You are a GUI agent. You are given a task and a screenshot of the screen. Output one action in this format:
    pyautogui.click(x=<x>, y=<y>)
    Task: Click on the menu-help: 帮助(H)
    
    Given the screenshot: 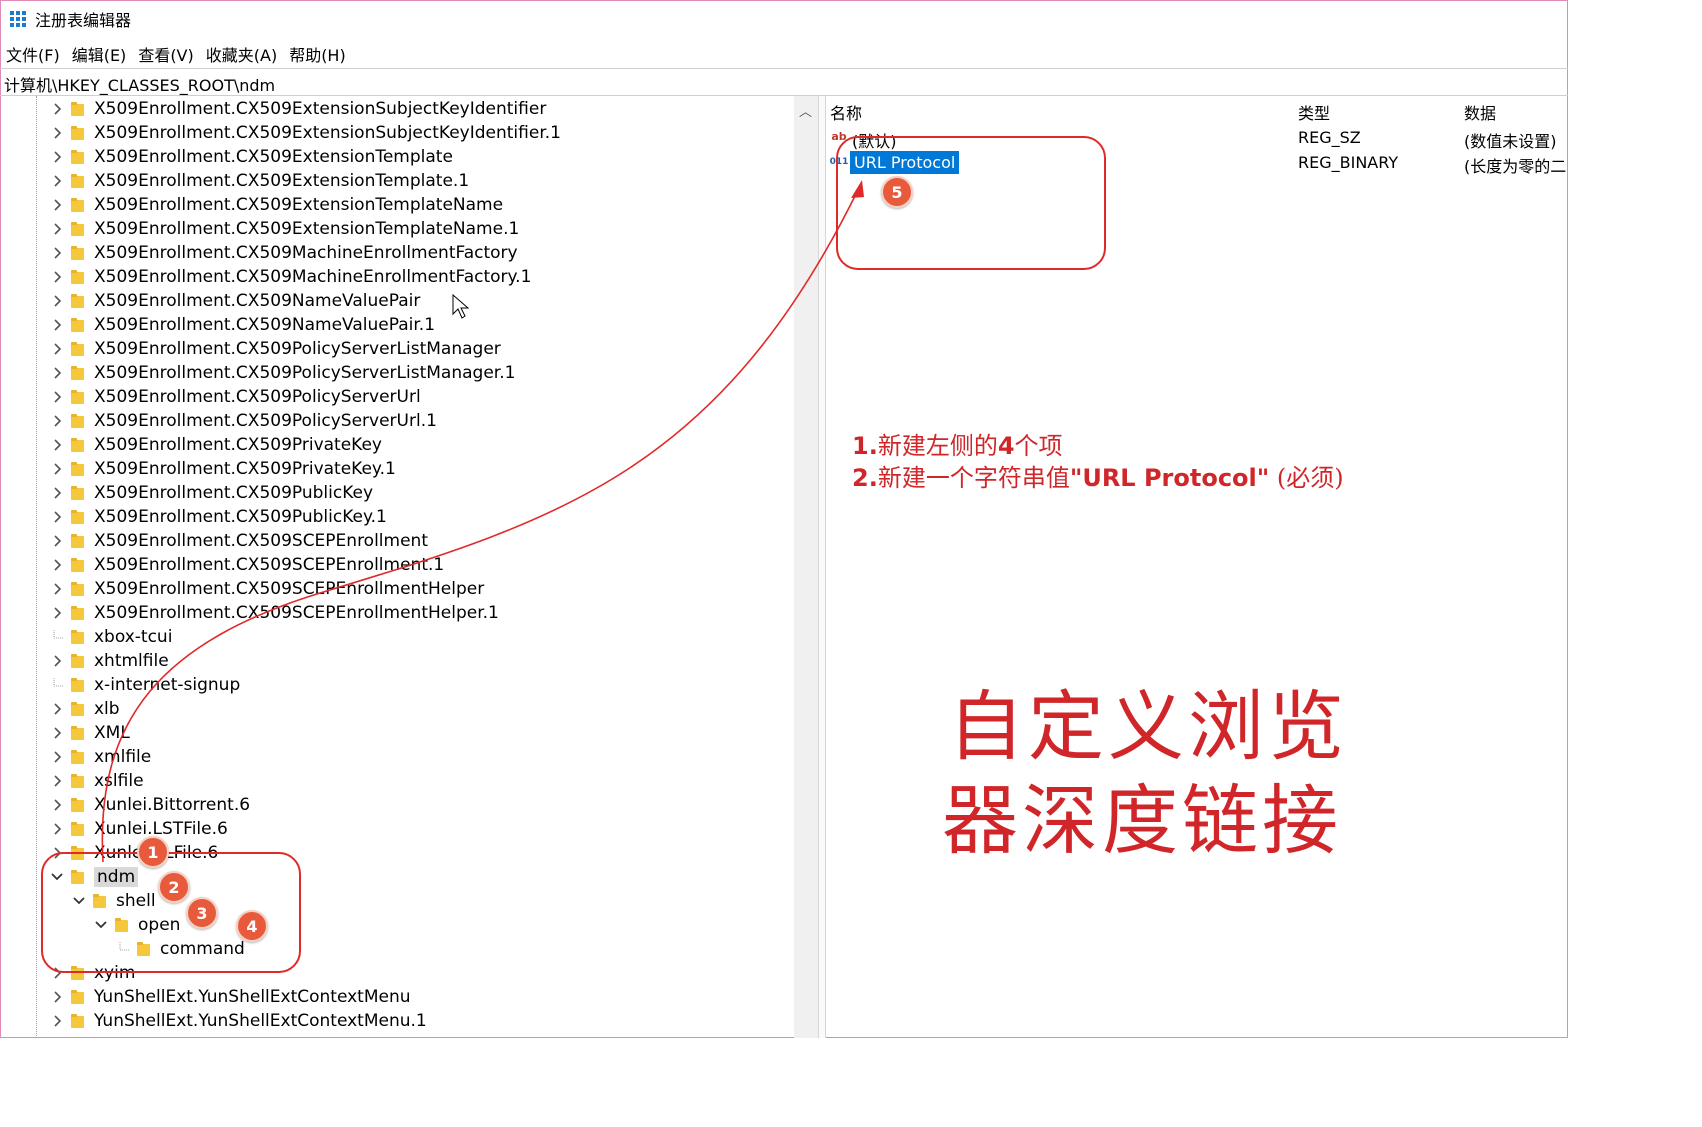 What is the action you would take?
    pyautogui.click(x=317, y=53)
    